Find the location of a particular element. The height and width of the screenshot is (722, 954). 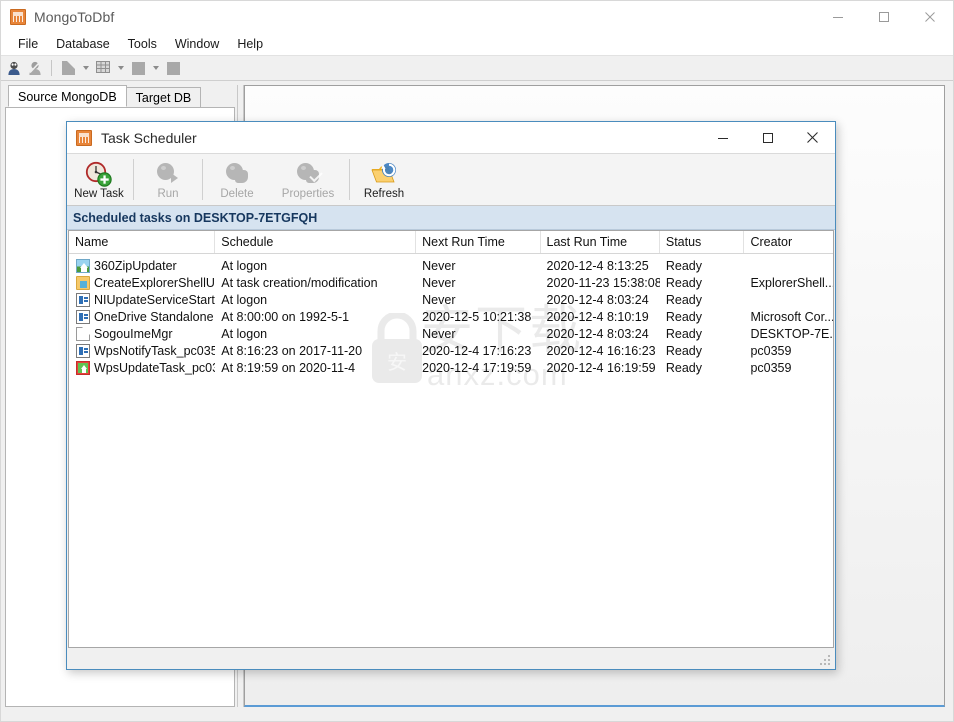

new-document-icon is located at coordinates (68, 68).